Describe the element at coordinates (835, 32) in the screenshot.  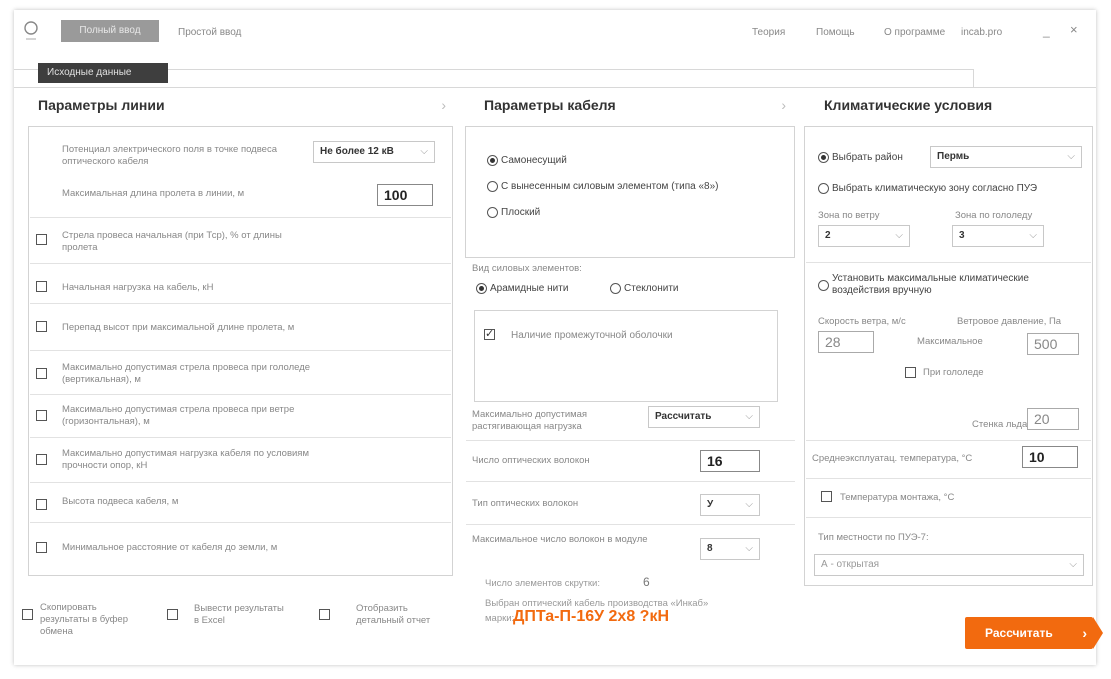
I see `menu-help: Помощь` at that location.